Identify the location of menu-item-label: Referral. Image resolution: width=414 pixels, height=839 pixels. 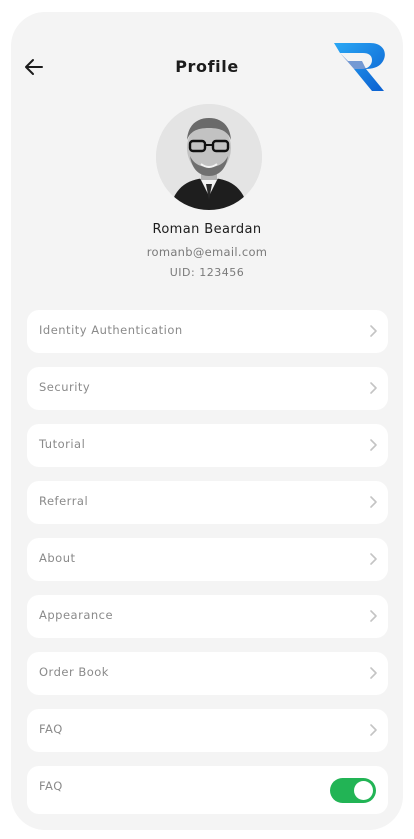
(64, 501).